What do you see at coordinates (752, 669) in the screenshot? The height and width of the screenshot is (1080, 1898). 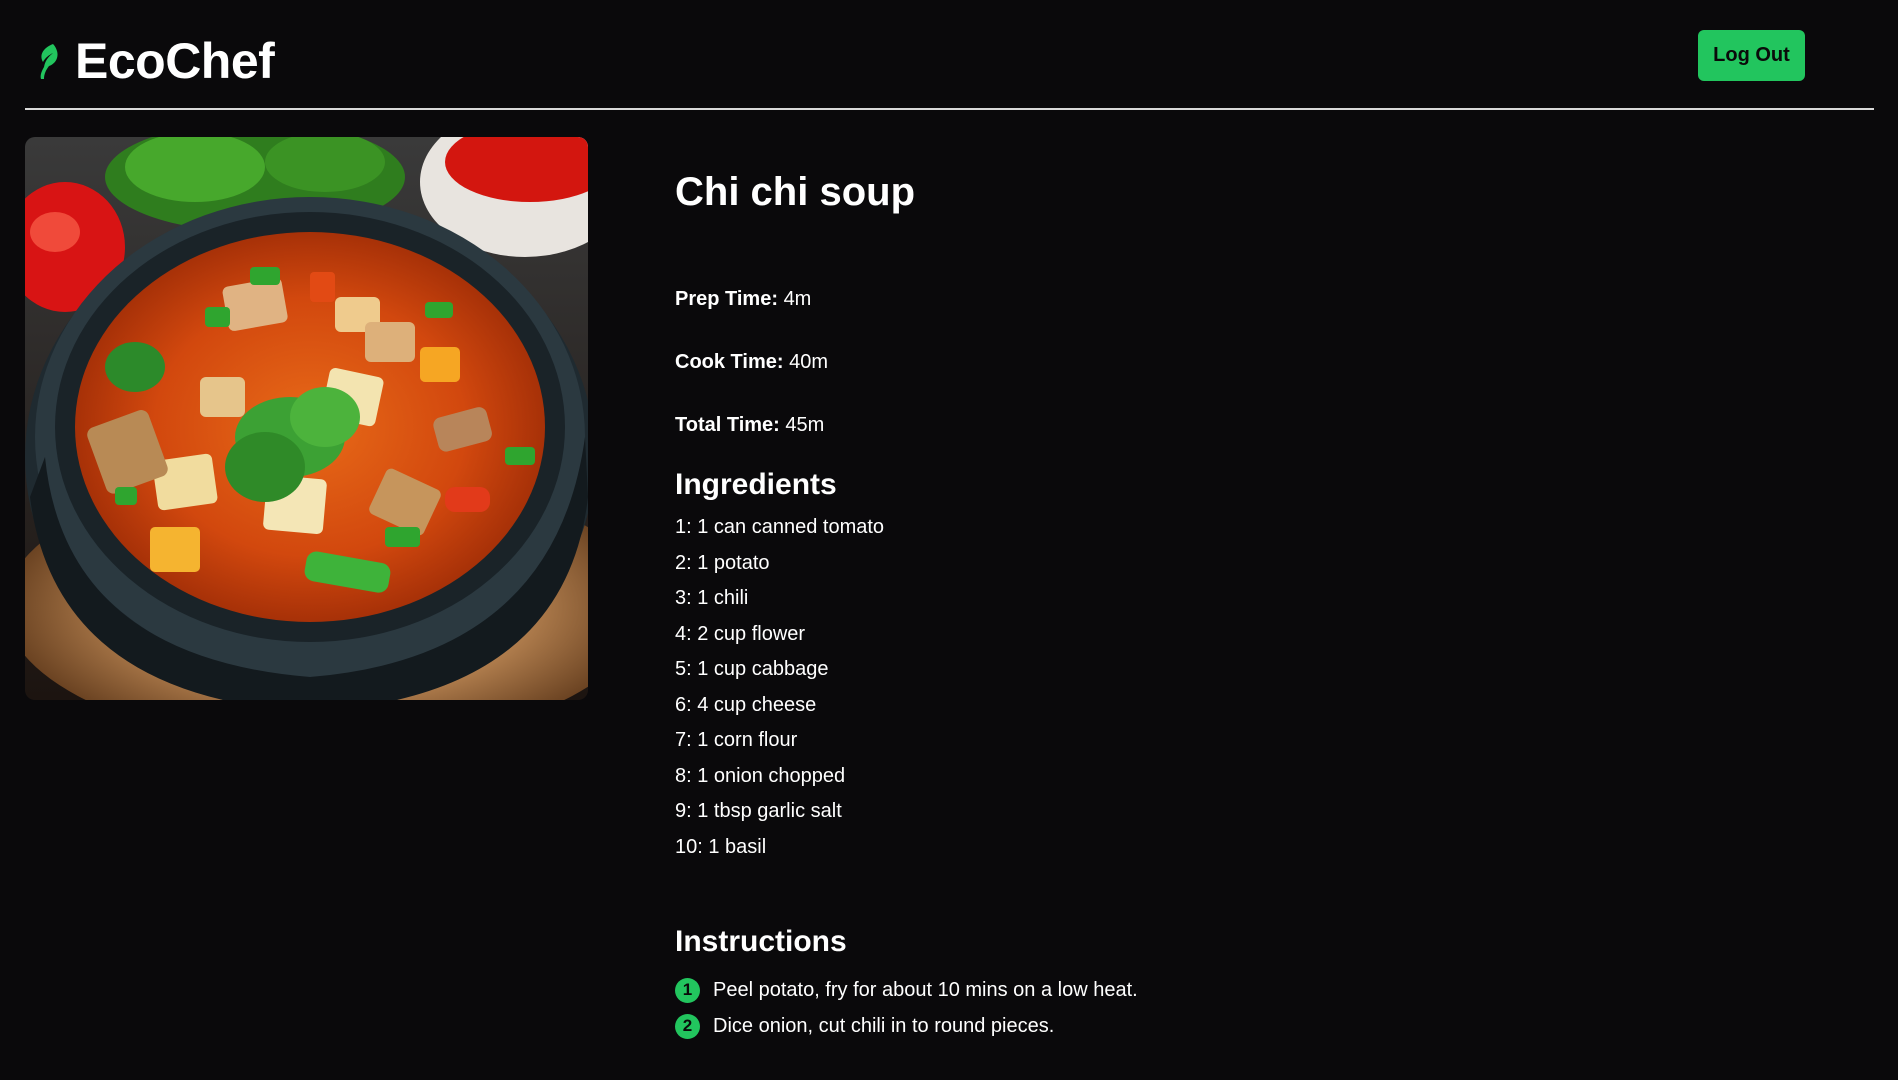 I see `ingredient-item: 5: 1 cup cabbage` at bounding box center [752, 669].